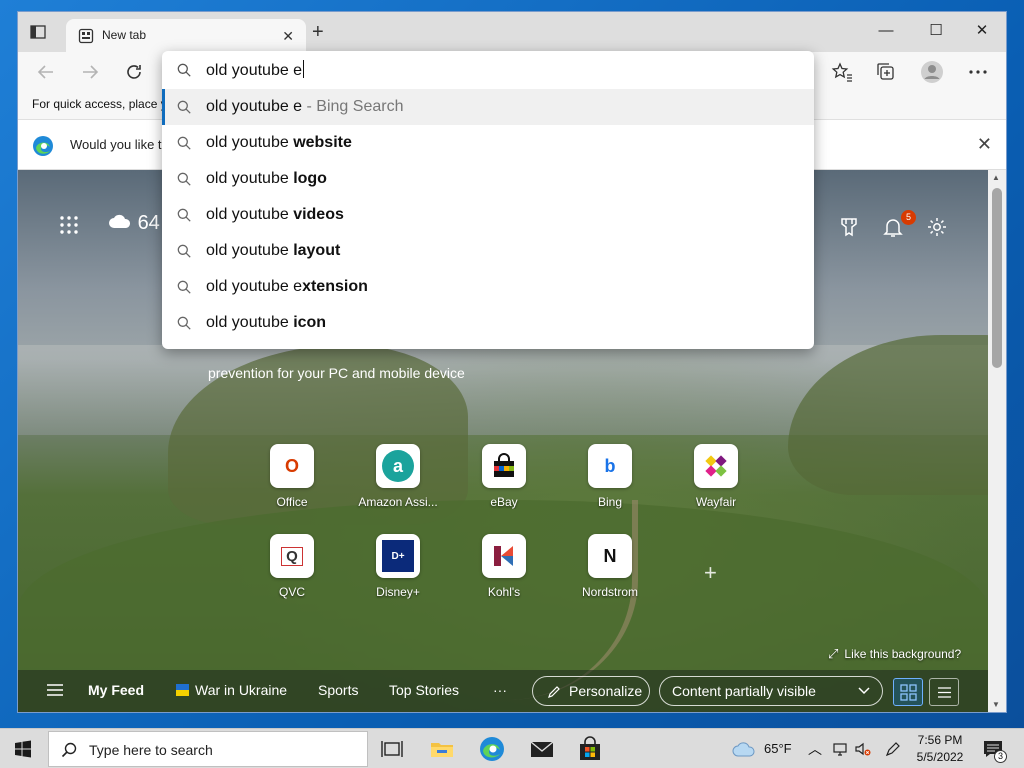 The image size is (1024, 768). Describe the element at coordinates (69, 225) in the screenshot. I see `app-launcher-icon` at that location.